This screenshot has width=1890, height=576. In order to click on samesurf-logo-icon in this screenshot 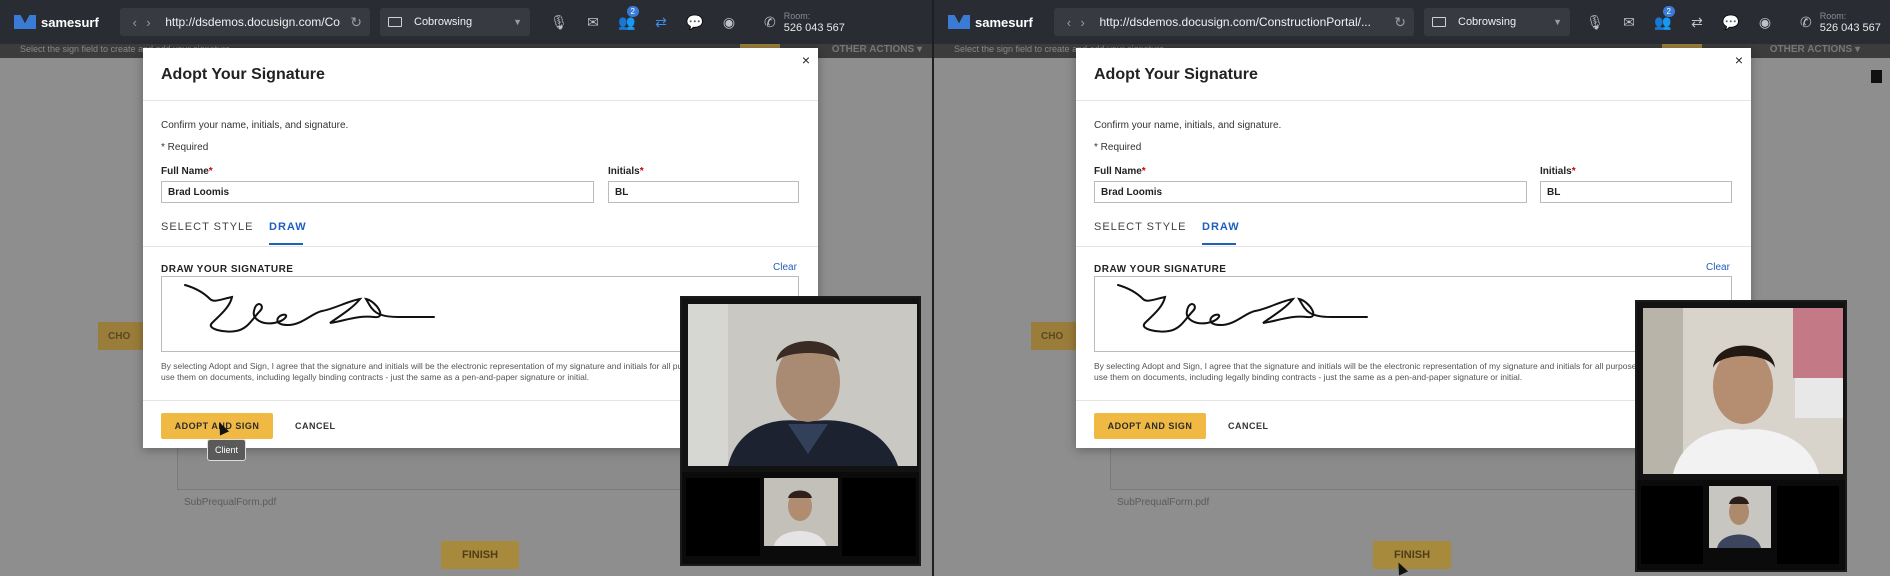, I will do `click(959, 22)`.